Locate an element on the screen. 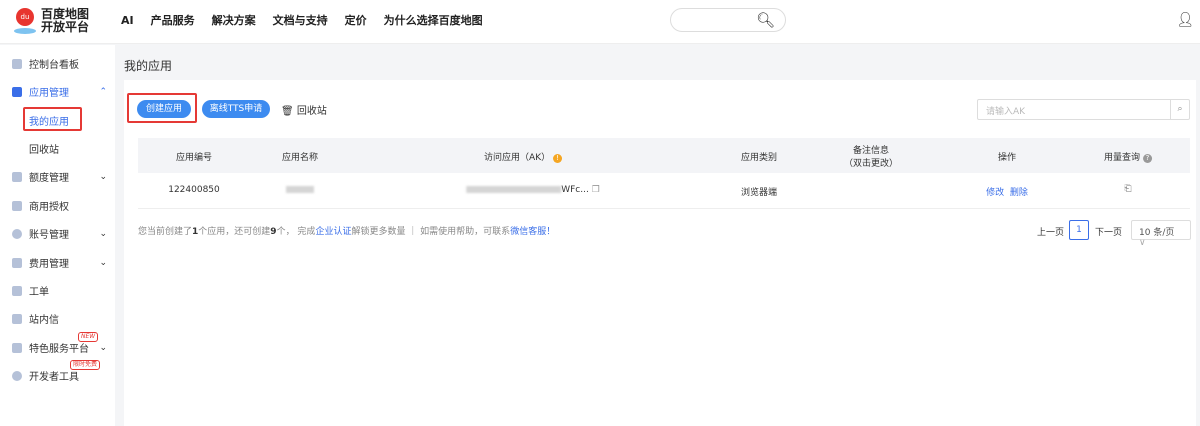 The image size is (1200, 426). logo-line2: 开放平台 is located at coordinates (65, 27).